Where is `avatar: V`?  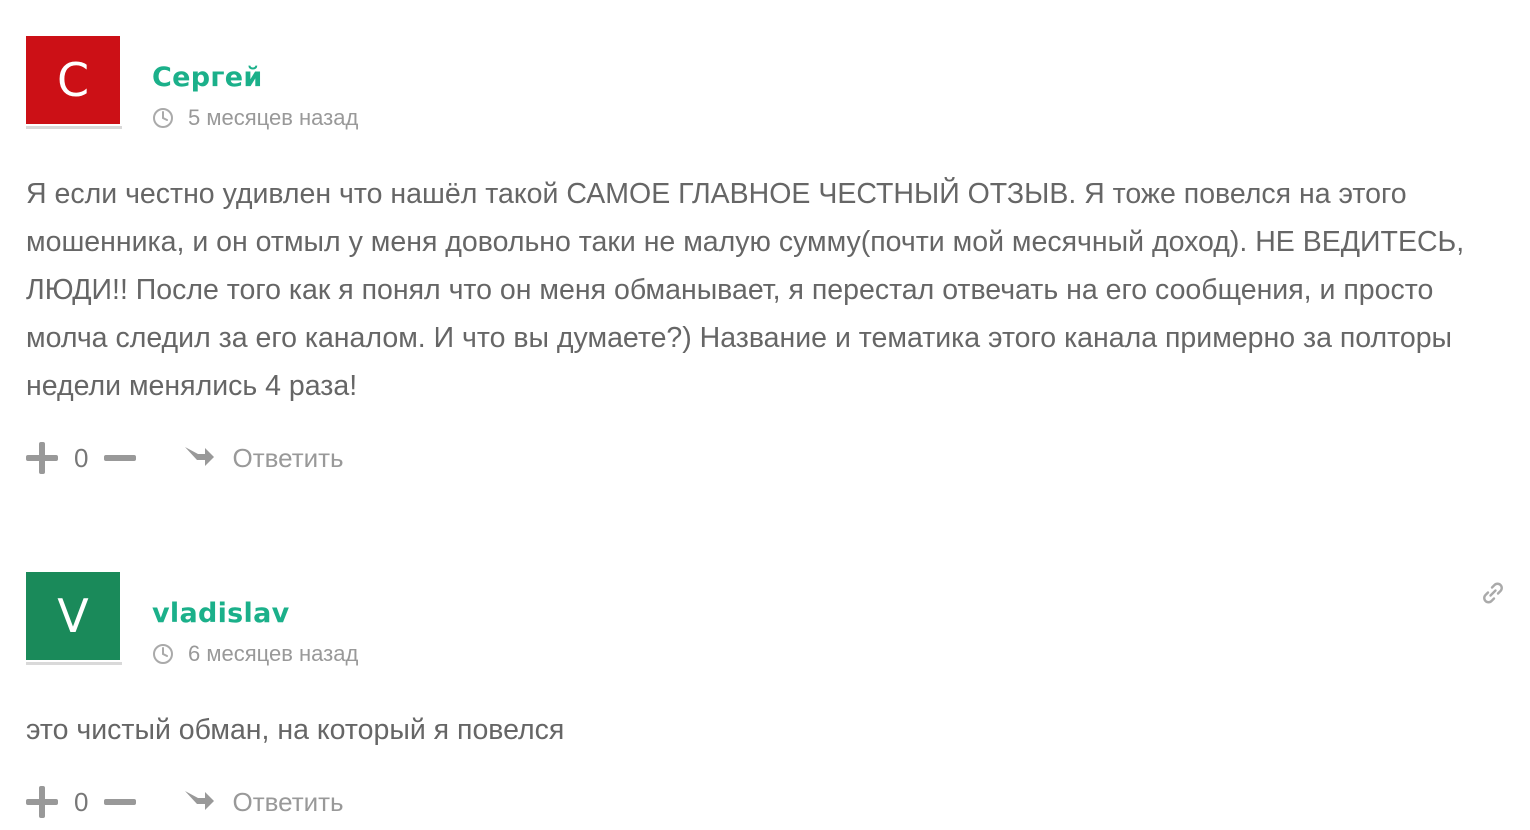
avatar: V is located at coordinates (73, 616).